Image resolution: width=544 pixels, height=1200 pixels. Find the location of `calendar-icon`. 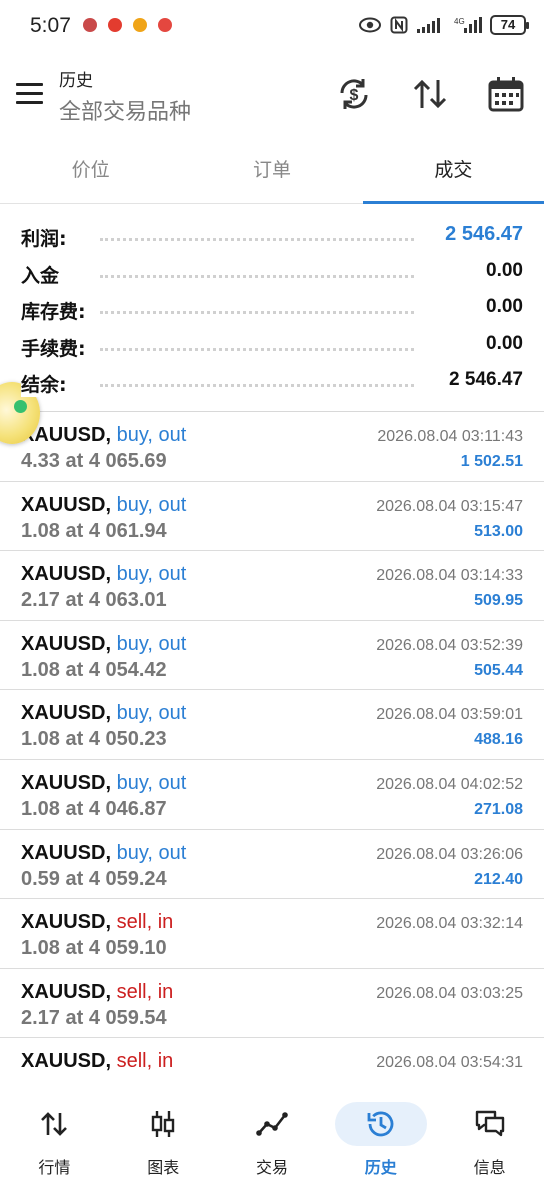

calendar-icon is located at coordinates (506, 94).